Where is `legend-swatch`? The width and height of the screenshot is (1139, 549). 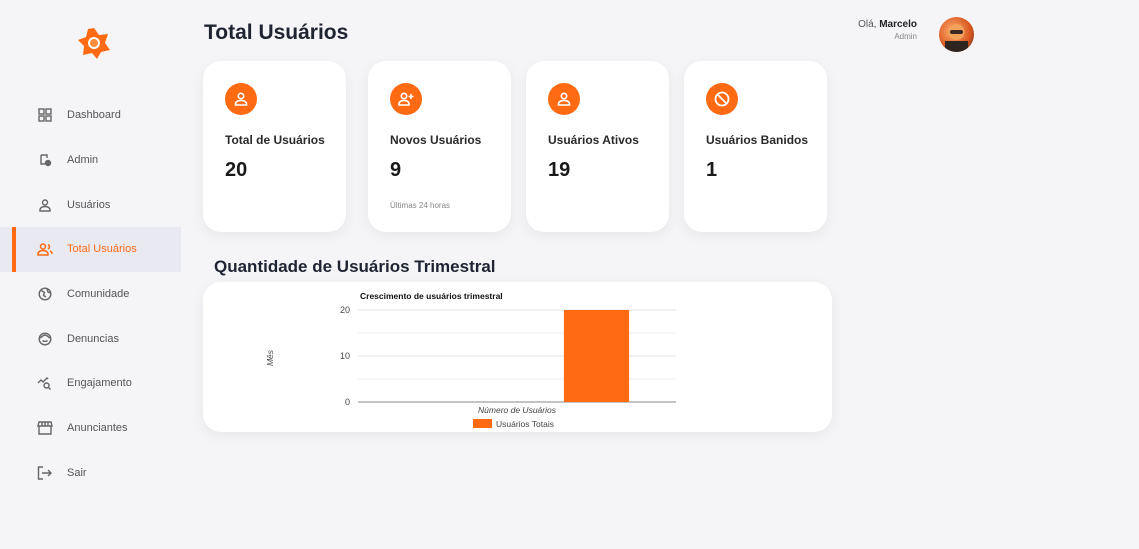
legend-swatch is located at coordinates (482, 423).